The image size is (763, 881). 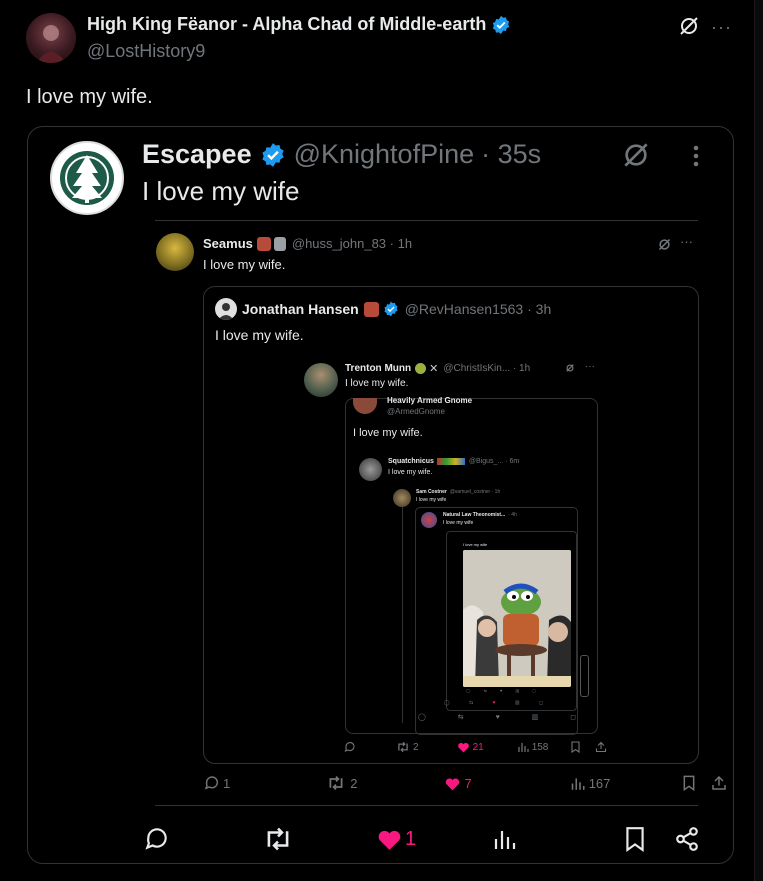 I want to click on squatchnicus-text: I love my wife., so click(x=410, y=472).